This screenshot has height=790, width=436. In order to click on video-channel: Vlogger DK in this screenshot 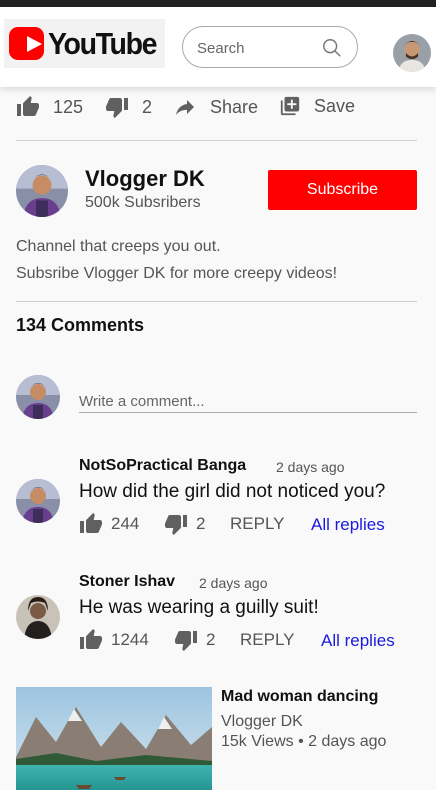, I will do `click(262, 722)`.